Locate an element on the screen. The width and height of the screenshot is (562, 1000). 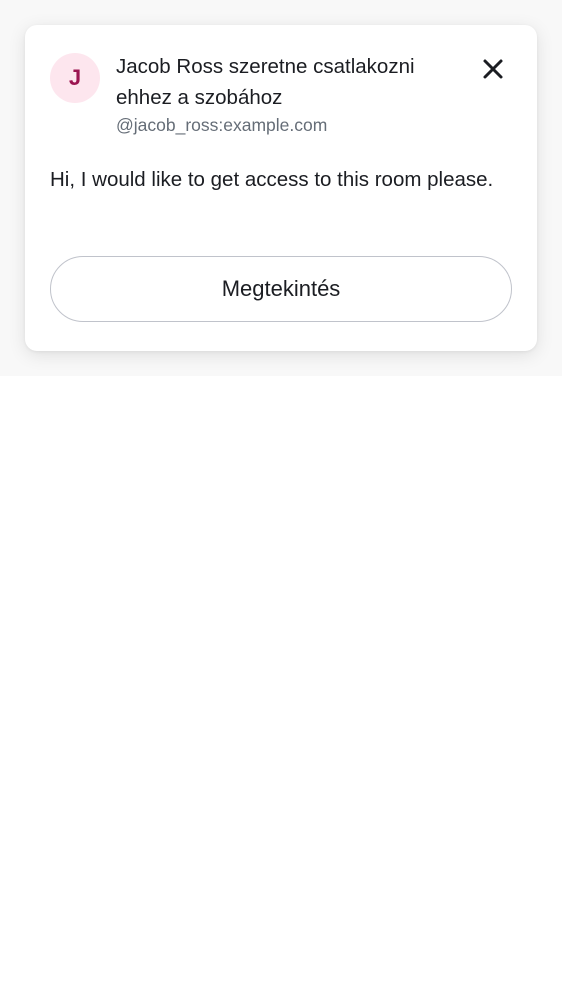
close-button is located at coordinates (493, 69).